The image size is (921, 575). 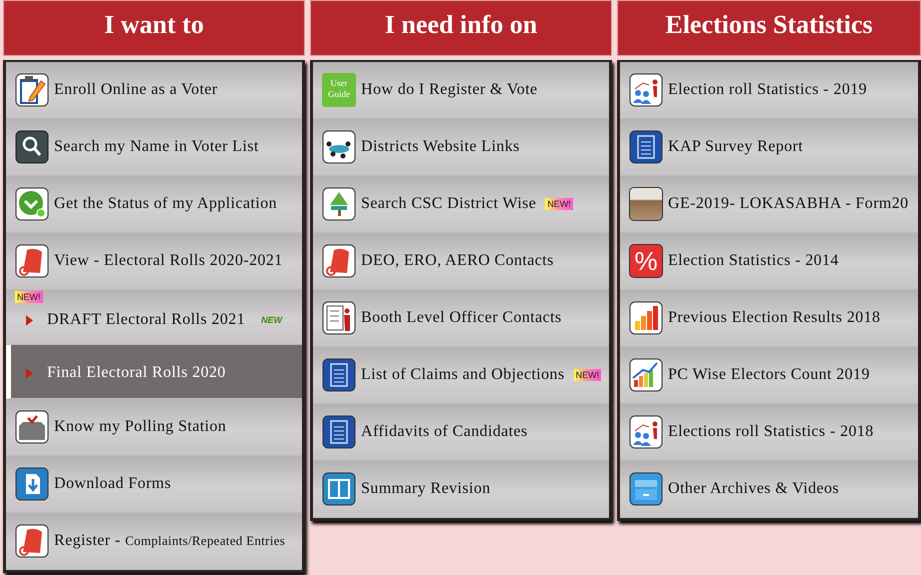 What do you see at coordinates (646, 318) in the screenshot?
I see `bar-chart-icon` at bounding box center [646, 318].